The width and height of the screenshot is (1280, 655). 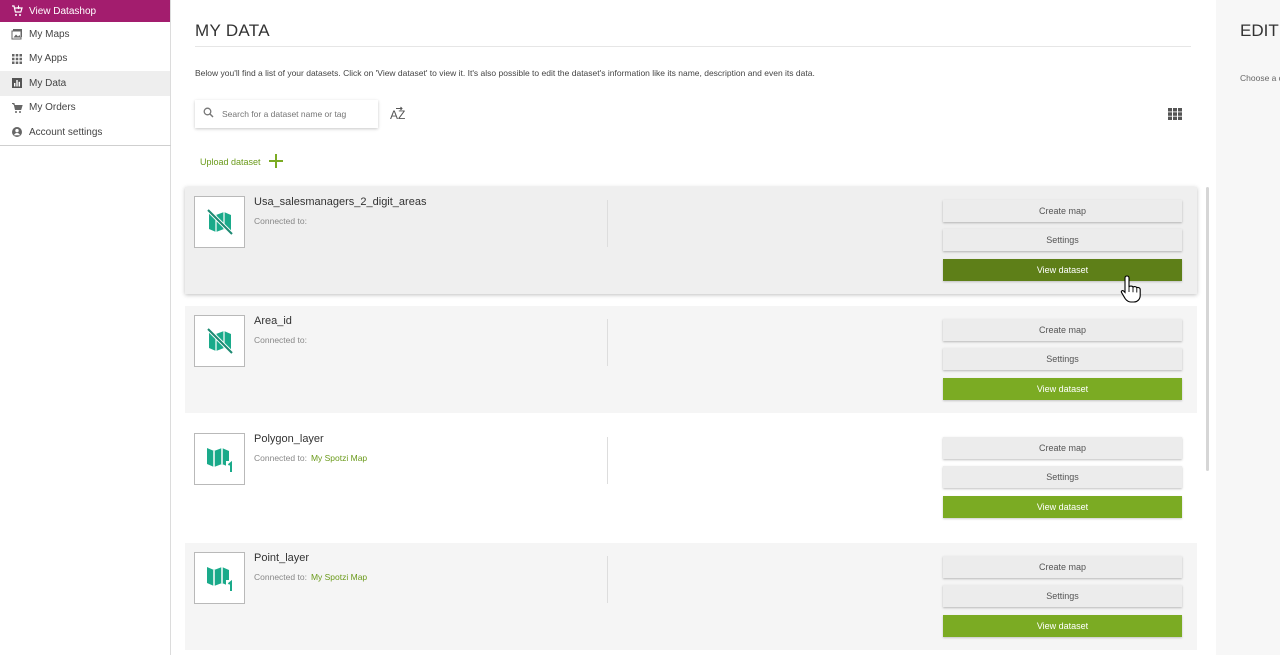 I want to click on title-divider, so click(x=693, y=46).